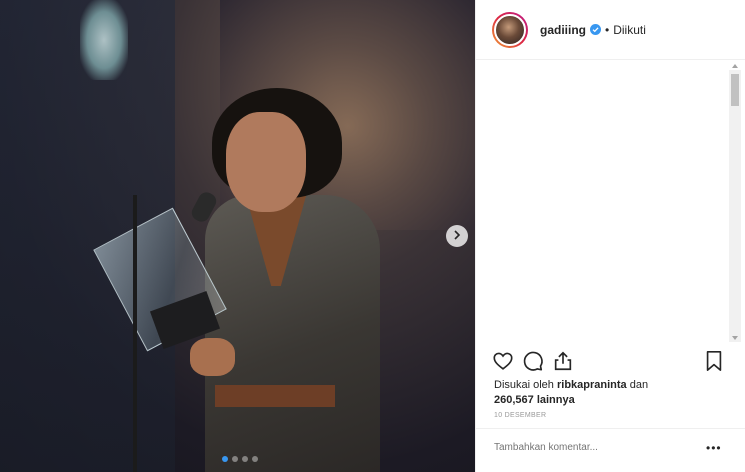  Describe the element at coordinates (592, 385) in the screenshot. I see `liked-by-user-link: ribkapraninta` at that location.